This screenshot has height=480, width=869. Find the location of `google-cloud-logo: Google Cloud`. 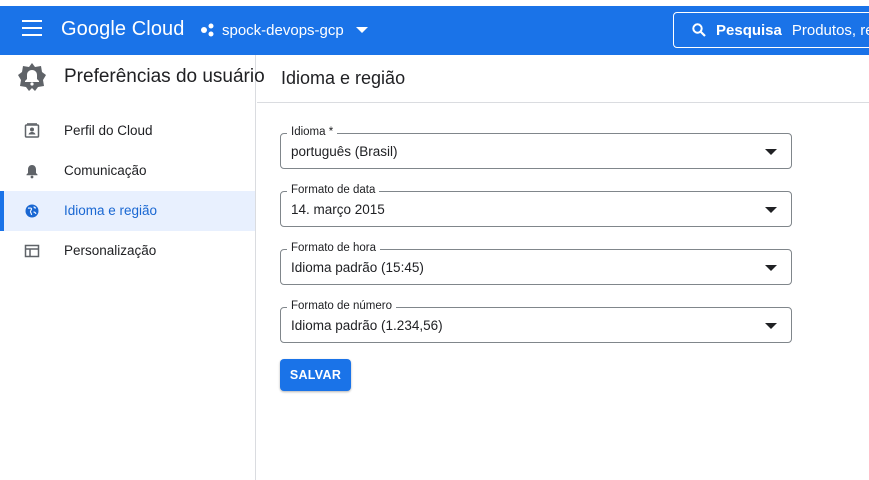

google-cloud-logo: Google Cloud is located at coordinates (123, 29).